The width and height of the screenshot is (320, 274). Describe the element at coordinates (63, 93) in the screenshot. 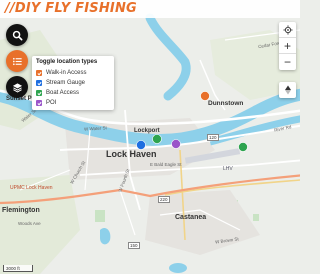

I see `legend-item-label: Boat Access` at that location.